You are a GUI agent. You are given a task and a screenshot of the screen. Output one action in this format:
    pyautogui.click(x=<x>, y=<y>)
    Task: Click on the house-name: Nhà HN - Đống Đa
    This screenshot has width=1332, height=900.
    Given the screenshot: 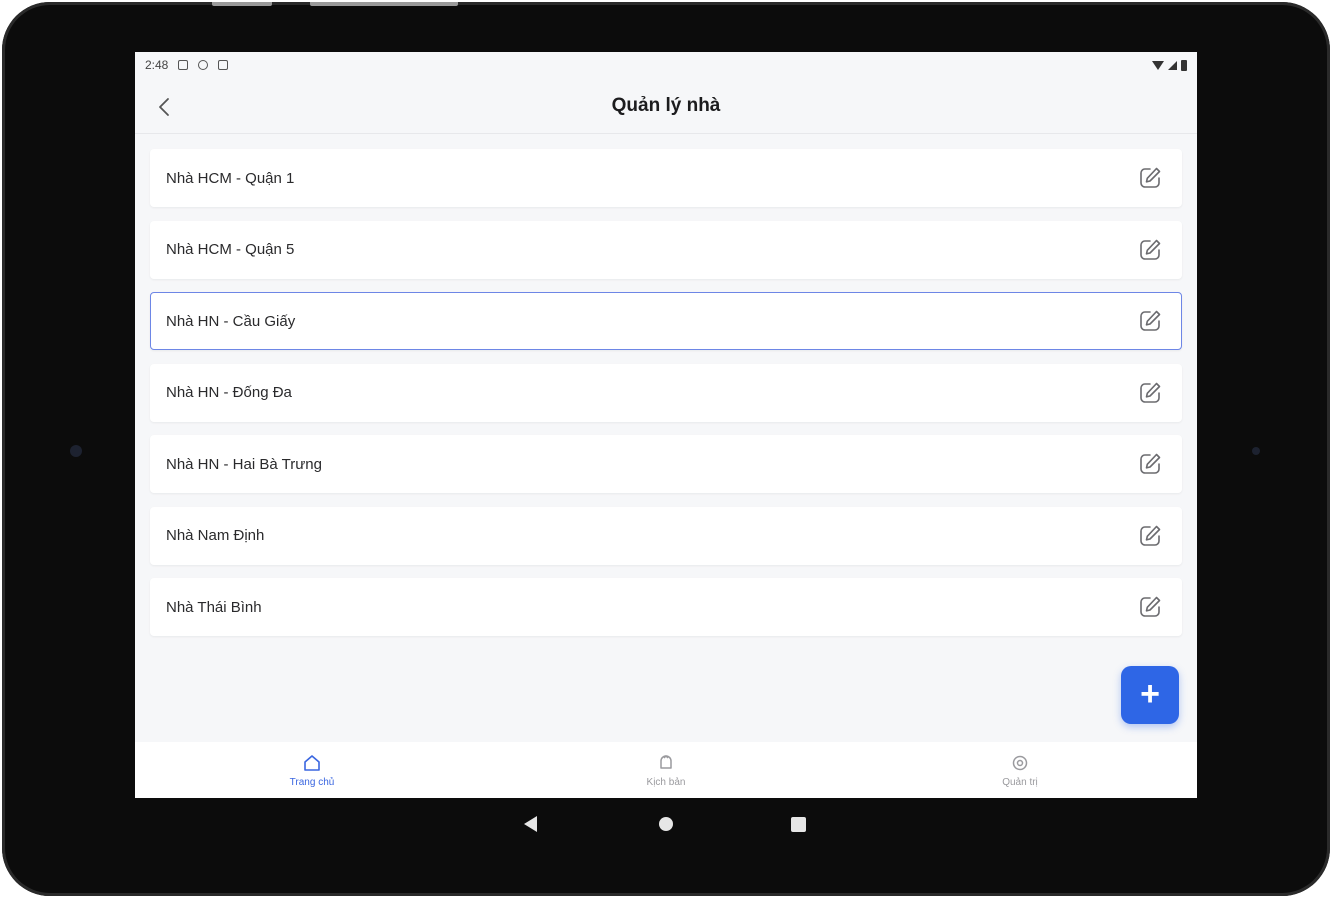 What is the action you would take?
    pyautogui.click(x=229, y=392)
    